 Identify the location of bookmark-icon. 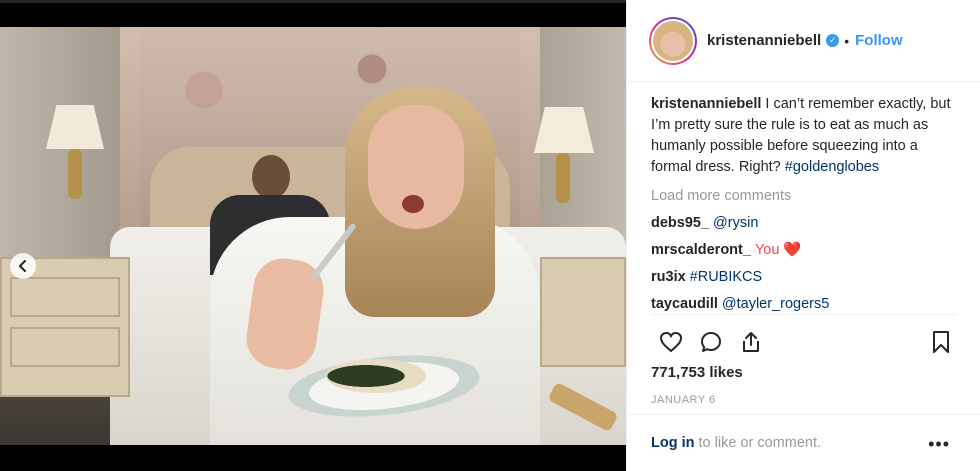
(941, 342).